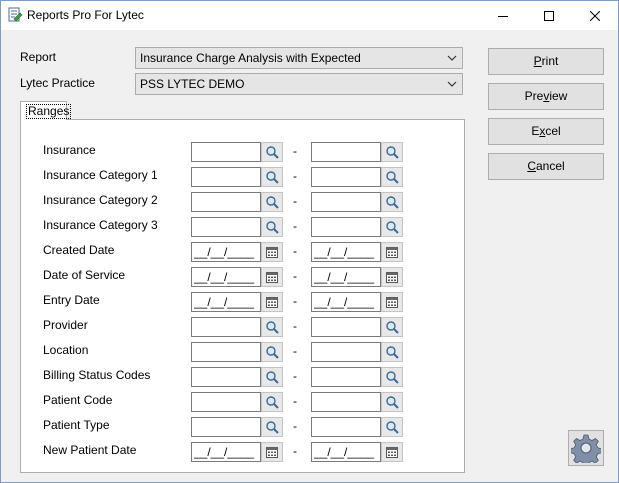  Describe the element at coordinates (346, 177) in the screenshot. I see `insurance-category-1-to-input` at that location.